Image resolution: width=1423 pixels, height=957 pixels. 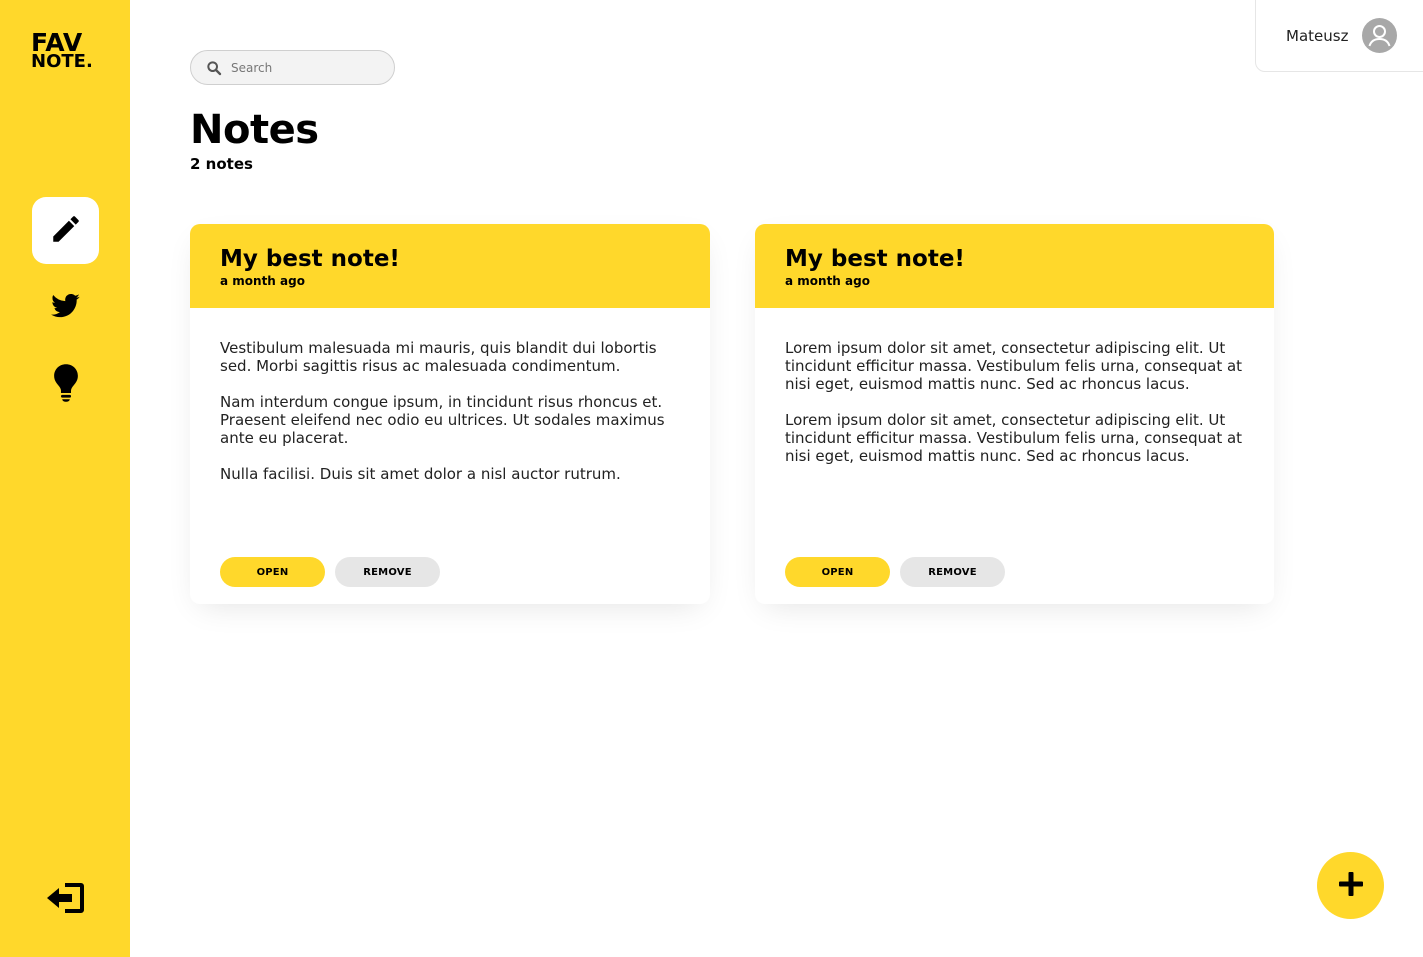 I want to click on twitter-icon, so click(x=66, y=308).